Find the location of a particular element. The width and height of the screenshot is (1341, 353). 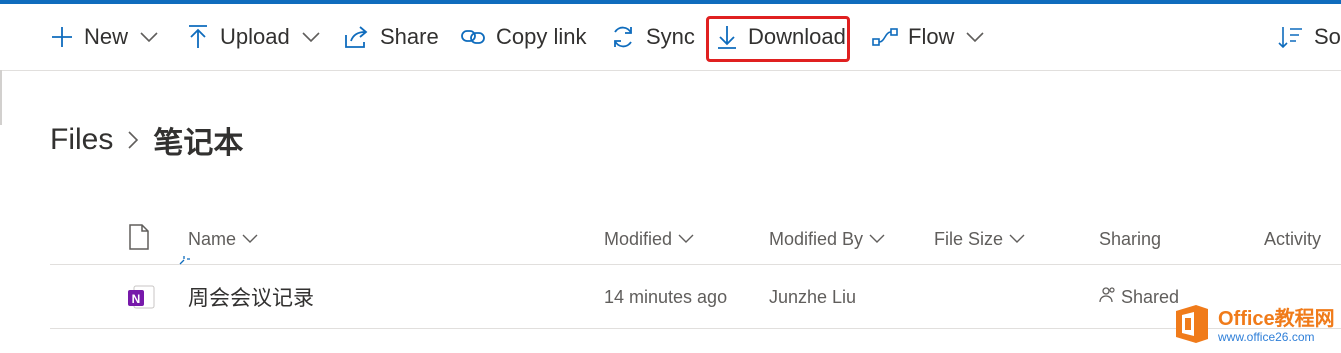

column-name: Name is located at coordinates (223, 239).